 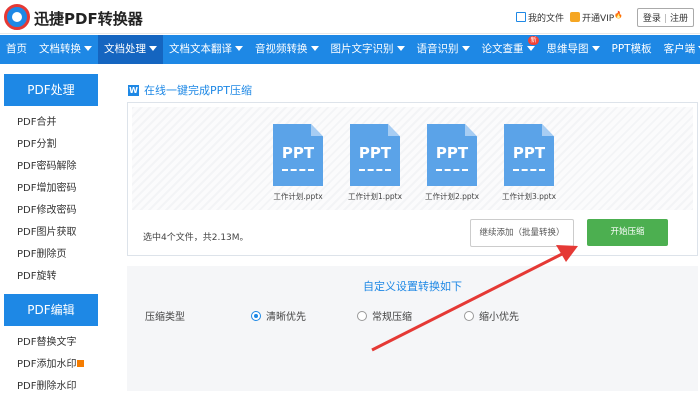 What do you see at coordinates (88, 18) in the screenshot?
I see `brand-name: 迅捷PDF转换器` at bounding box center [88, 18].